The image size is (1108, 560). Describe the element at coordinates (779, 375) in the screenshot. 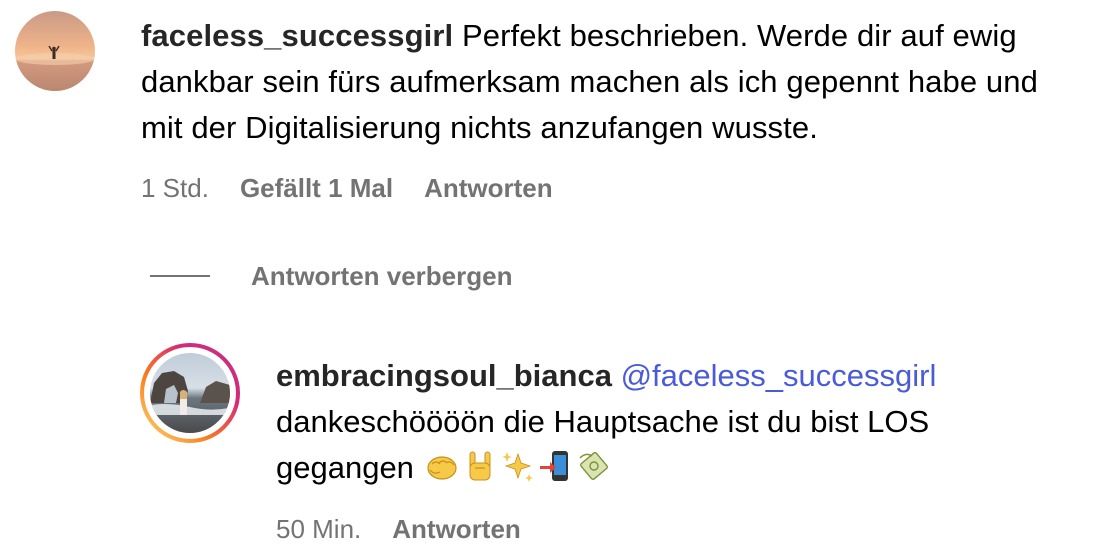

I see `reply-mention-link: @faceless_successgirl` at that location.